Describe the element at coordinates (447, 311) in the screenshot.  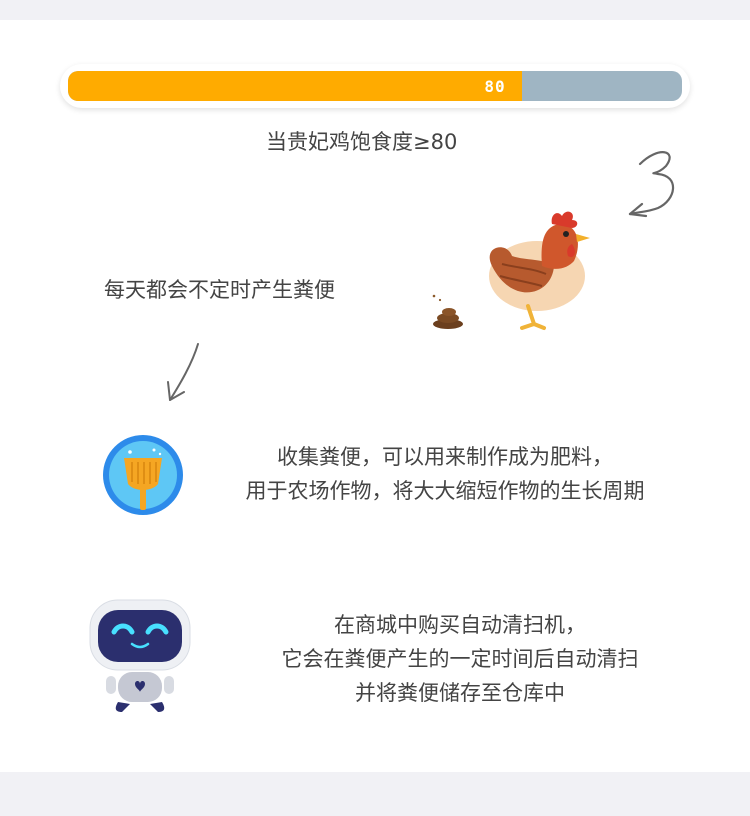
I see `poop-icon` at that location.